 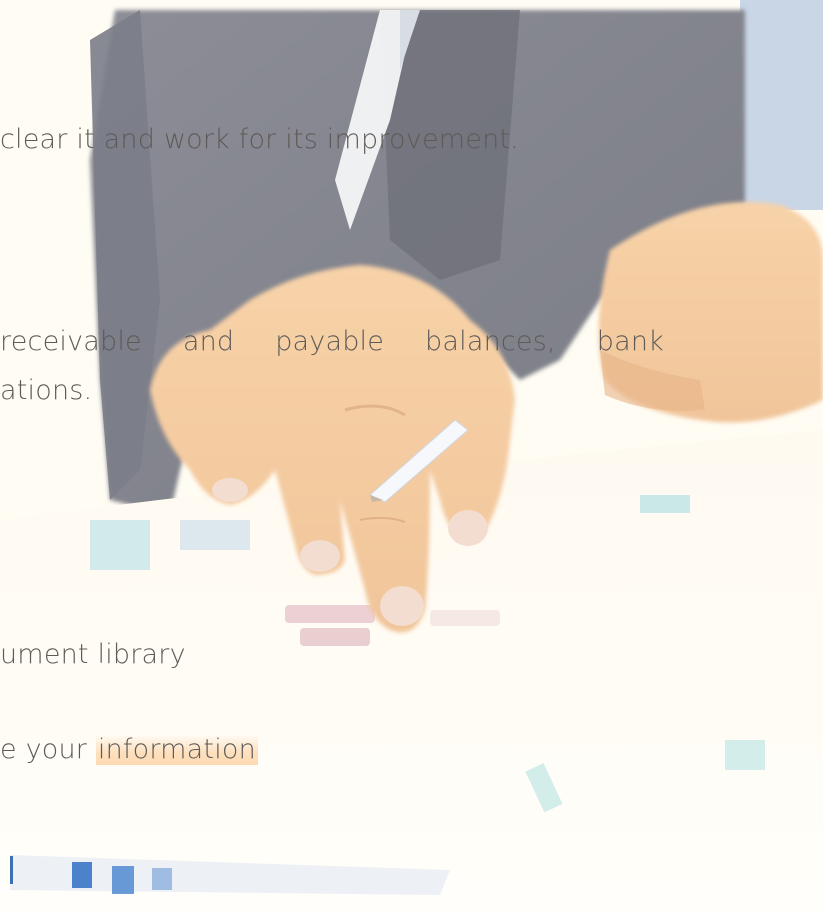 What do you see at coordinates (48, 749) in the screenshot?
I see `line-prefix: e your` at bounding box center [48, 749].